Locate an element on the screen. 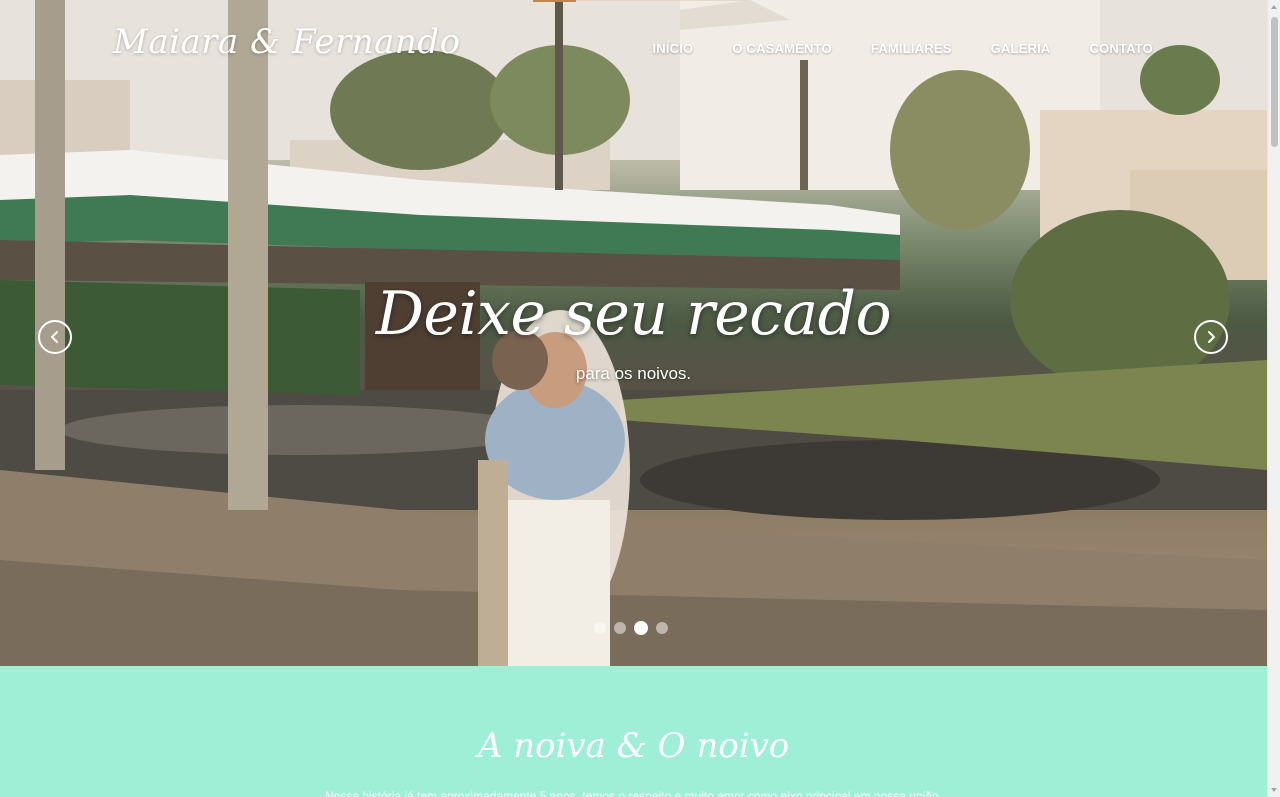 This screenshot has height=797, width=1280. nav-item-o-casamento: O CASAMENTO is located at coordinates (781, 48).